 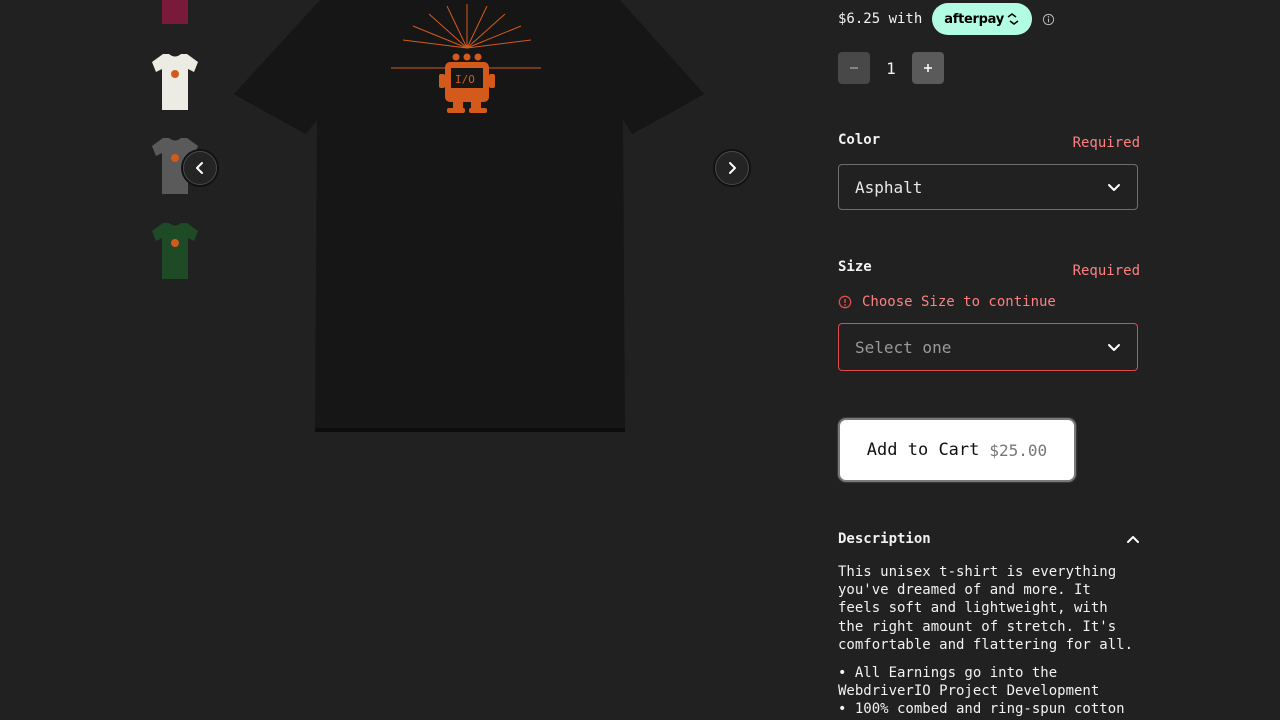 I want to click on previous-image-button, so click(x=200, y=168).